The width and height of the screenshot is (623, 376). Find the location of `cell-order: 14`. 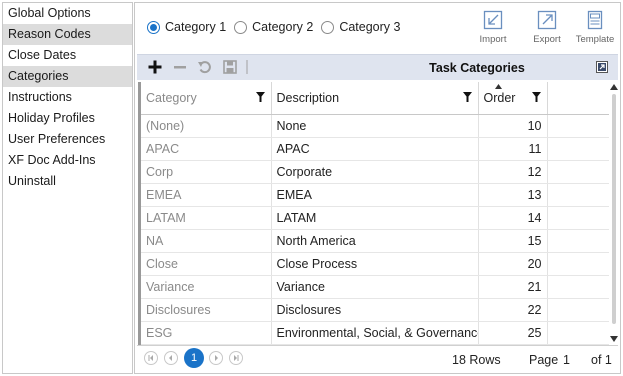

cell-order: 14 is located at coordinates (513, 218).